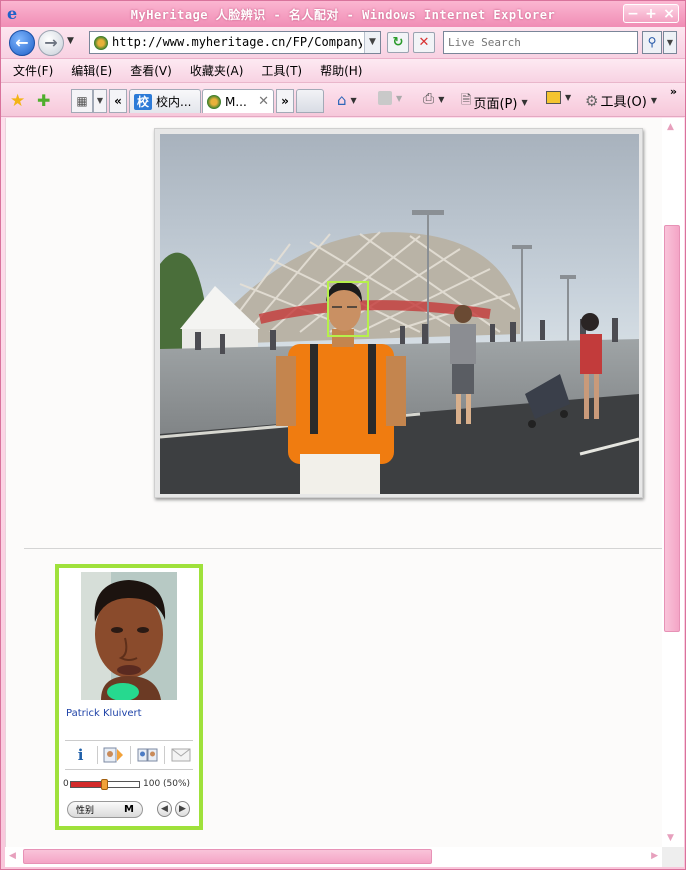  I want to click on card-action-icons: i, so click(131, 755).